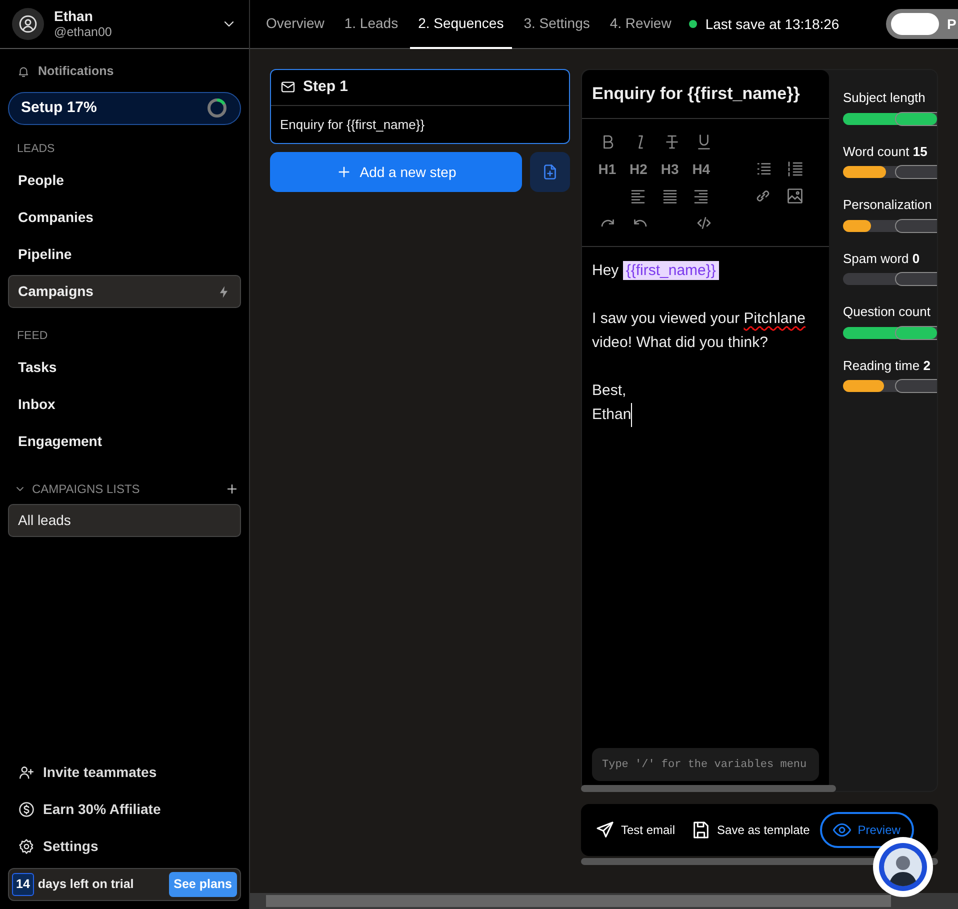  What do you see at coordinates (612, 414) in the screenshot?
I see `body-text: Ethan` at bounding box center [612, 414].